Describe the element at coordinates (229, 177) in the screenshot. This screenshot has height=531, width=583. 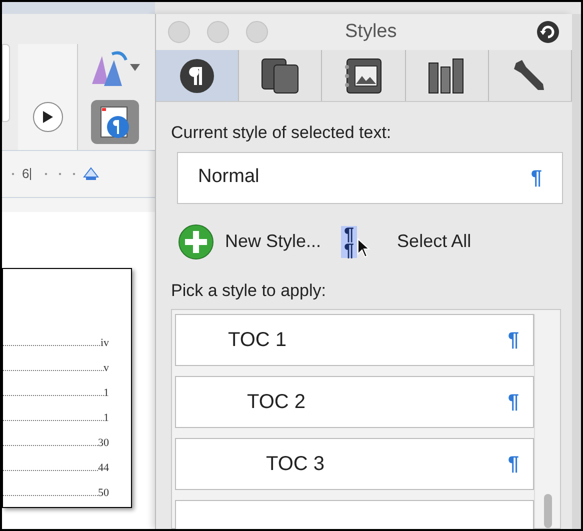
I see `current-style-value: Normal` at that location.